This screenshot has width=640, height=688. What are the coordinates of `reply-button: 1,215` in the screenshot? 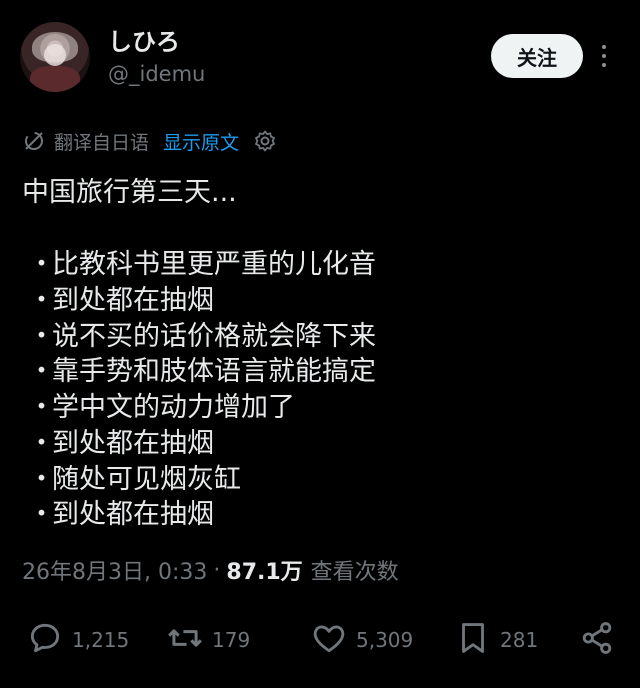 It's located at (77, 640).